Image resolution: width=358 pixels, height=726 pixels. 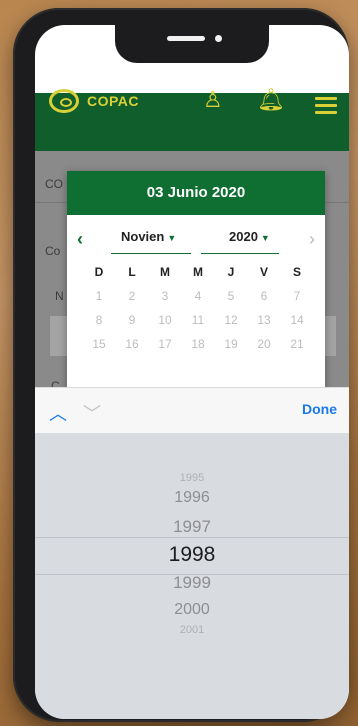 I want to click on calendar-day: 7, so click(x=297, y=296).